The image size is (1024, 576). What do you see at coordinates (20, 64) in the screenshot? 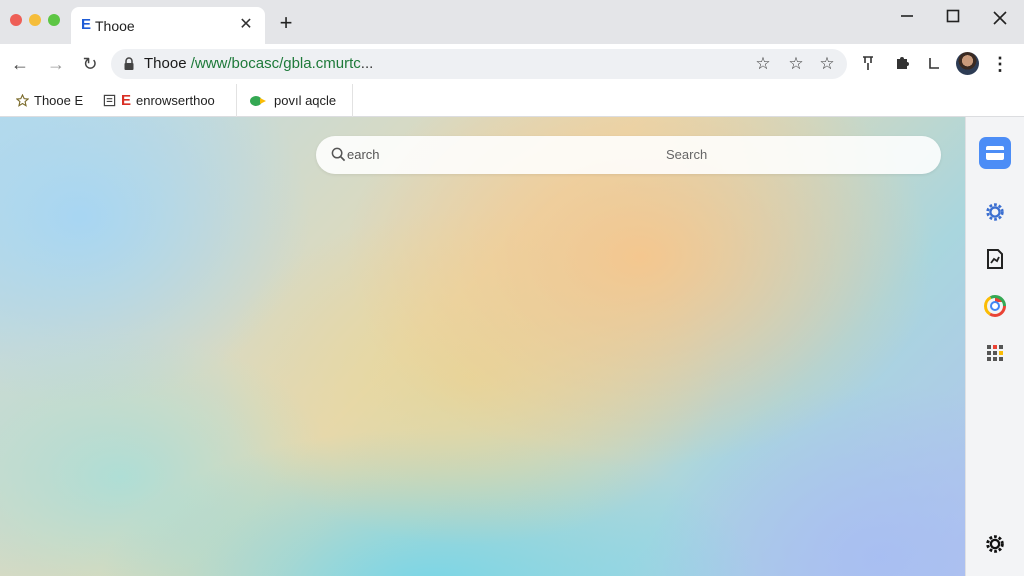
I see `back-button: ←` at bounding box center [20, 64].